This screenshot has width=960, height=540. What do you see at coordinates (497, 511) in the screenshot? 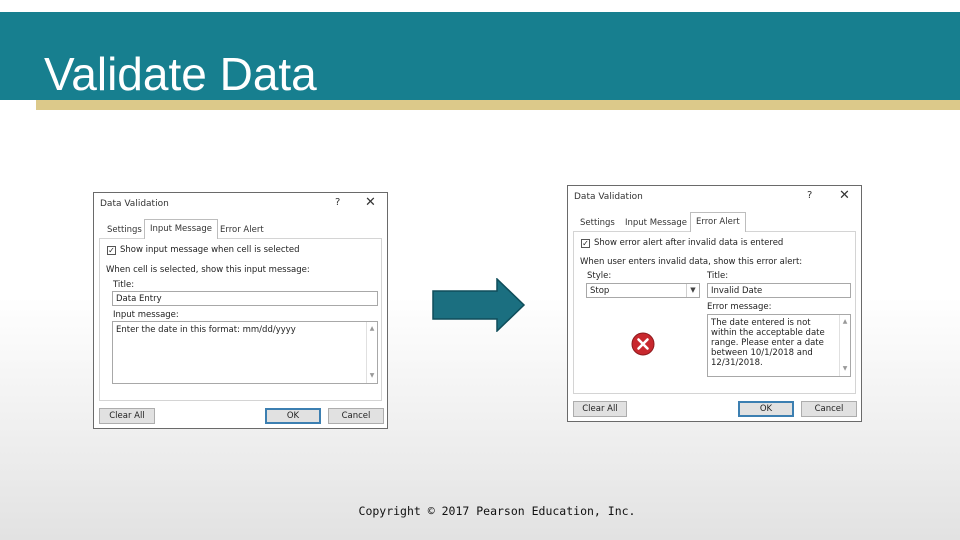
I see `copyright-footer: Copyright © 2017 Pearson Education, Inc.` at bounding box center [497, 511].